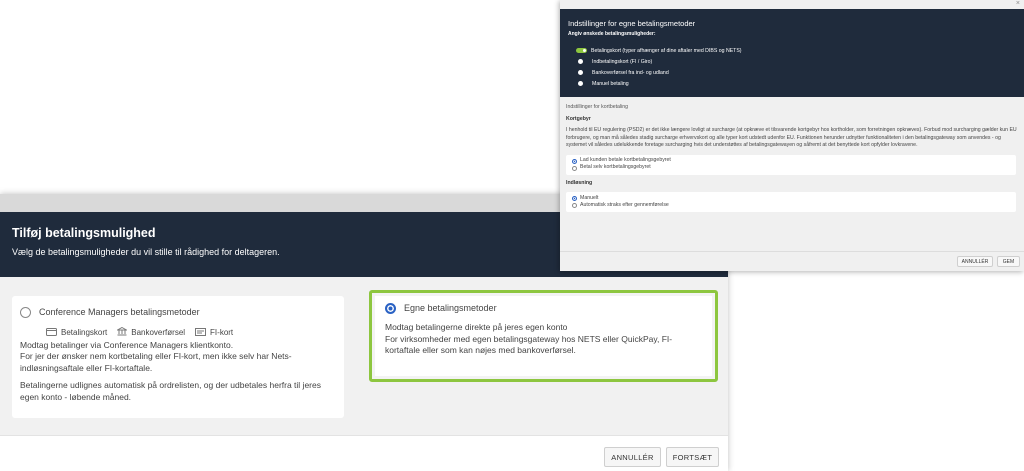 Image resolution: width=1024 pixels, height=471 pixels. What do you see at coordinates (574, 206) in the screenshot?
I see `radio-capture-auto` at bounding box center [574, 206].